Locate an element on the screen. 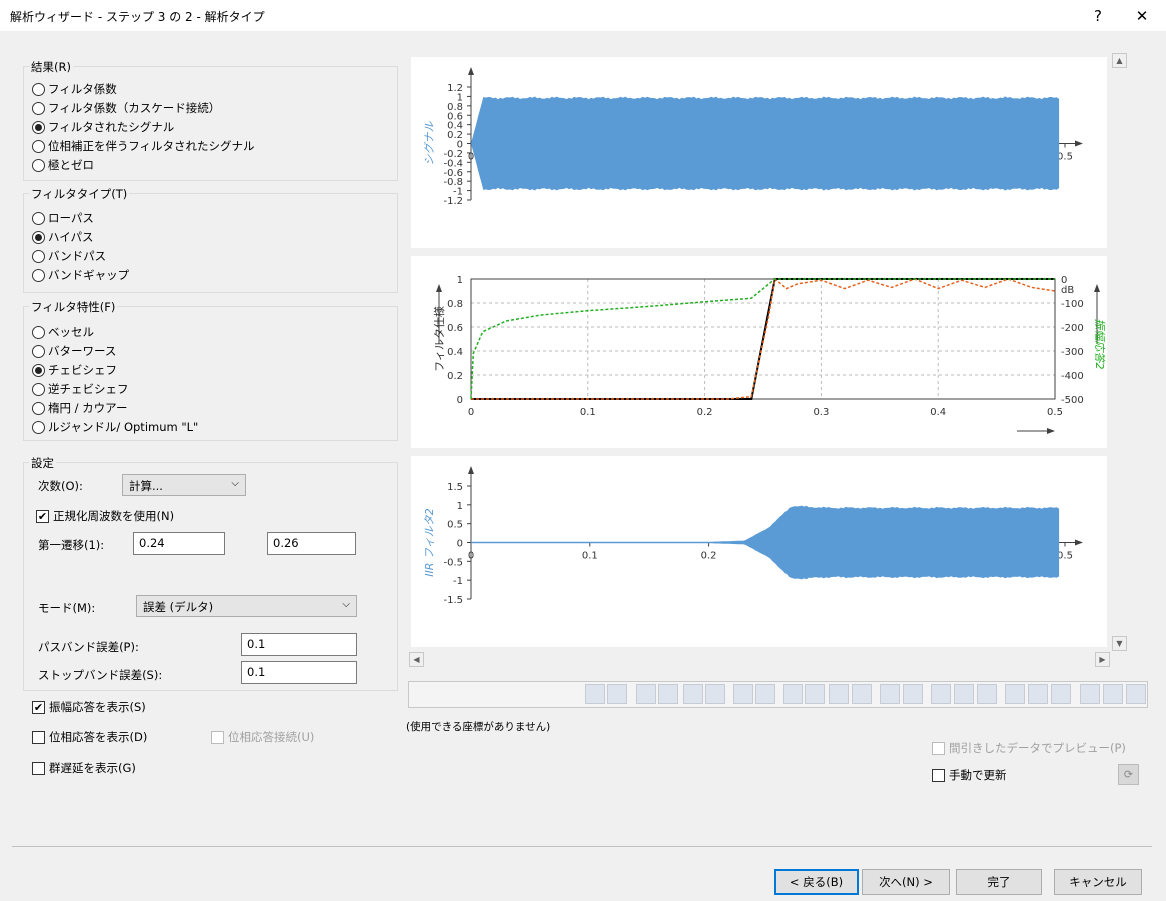  close-button: ✕ is located at coordinates (1142, 15).